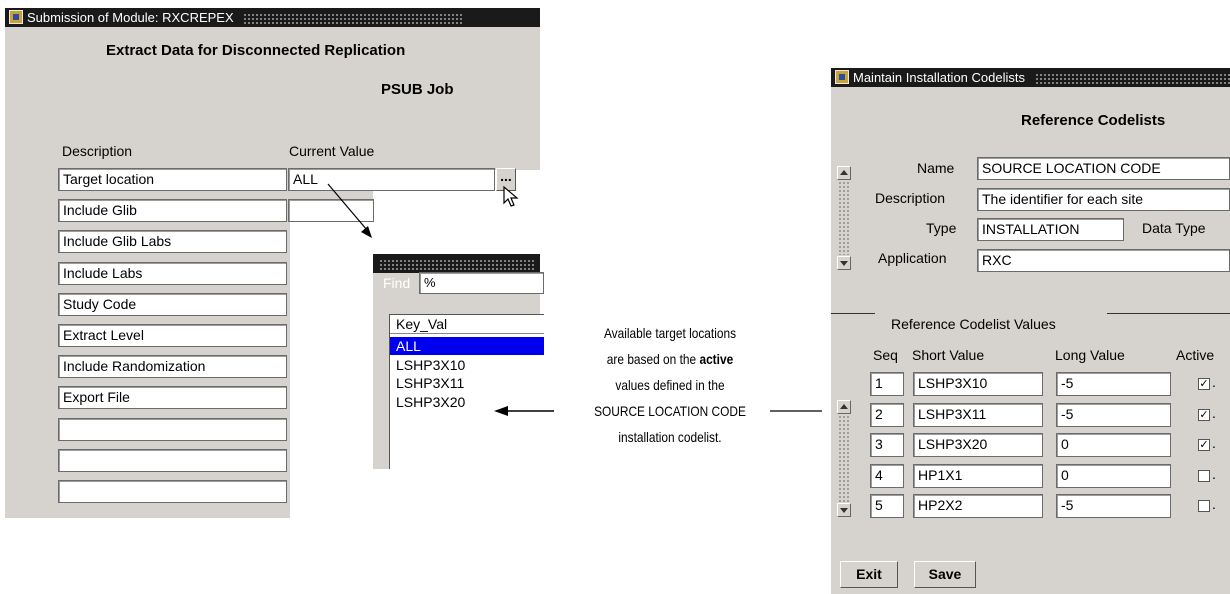 The height and width of the screenshot is (594, 1230). What do you see at coordinates (887, 384) in the screenshot?
I see `seq-field: 1` at bounding box center [887, 384].